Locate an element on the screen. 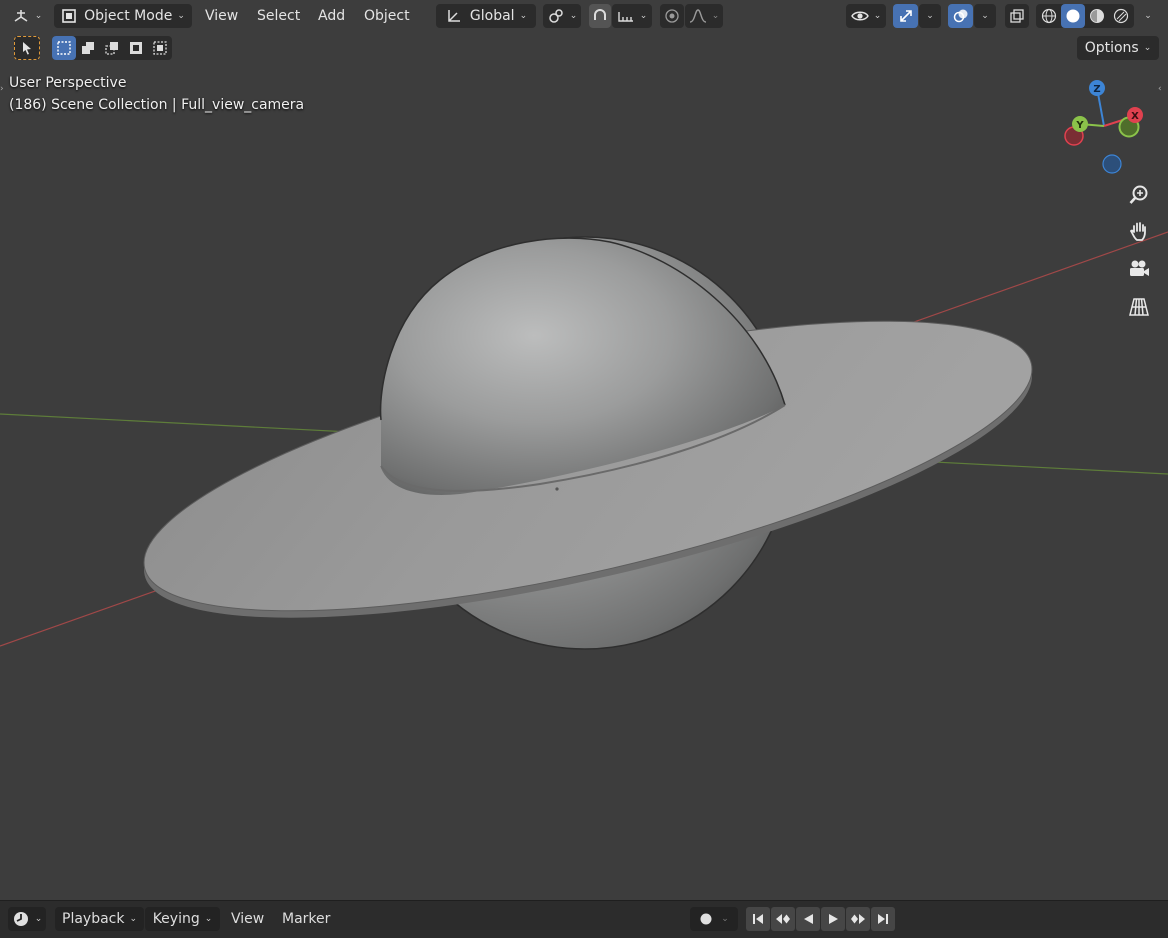  magnet-icon is located at coordinates (600, 14).